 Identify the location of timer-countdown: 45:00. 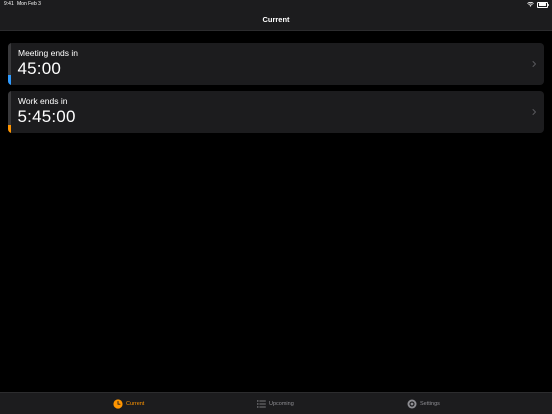
(39, 68).